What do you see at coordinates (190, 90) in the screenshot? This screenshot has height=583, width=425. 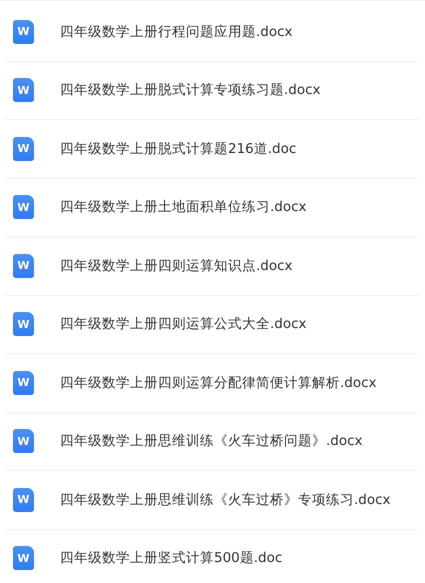 I see `file-name: 四年级数学上册脱式计算专项练习题.docx` at bounding box center [190, 90].